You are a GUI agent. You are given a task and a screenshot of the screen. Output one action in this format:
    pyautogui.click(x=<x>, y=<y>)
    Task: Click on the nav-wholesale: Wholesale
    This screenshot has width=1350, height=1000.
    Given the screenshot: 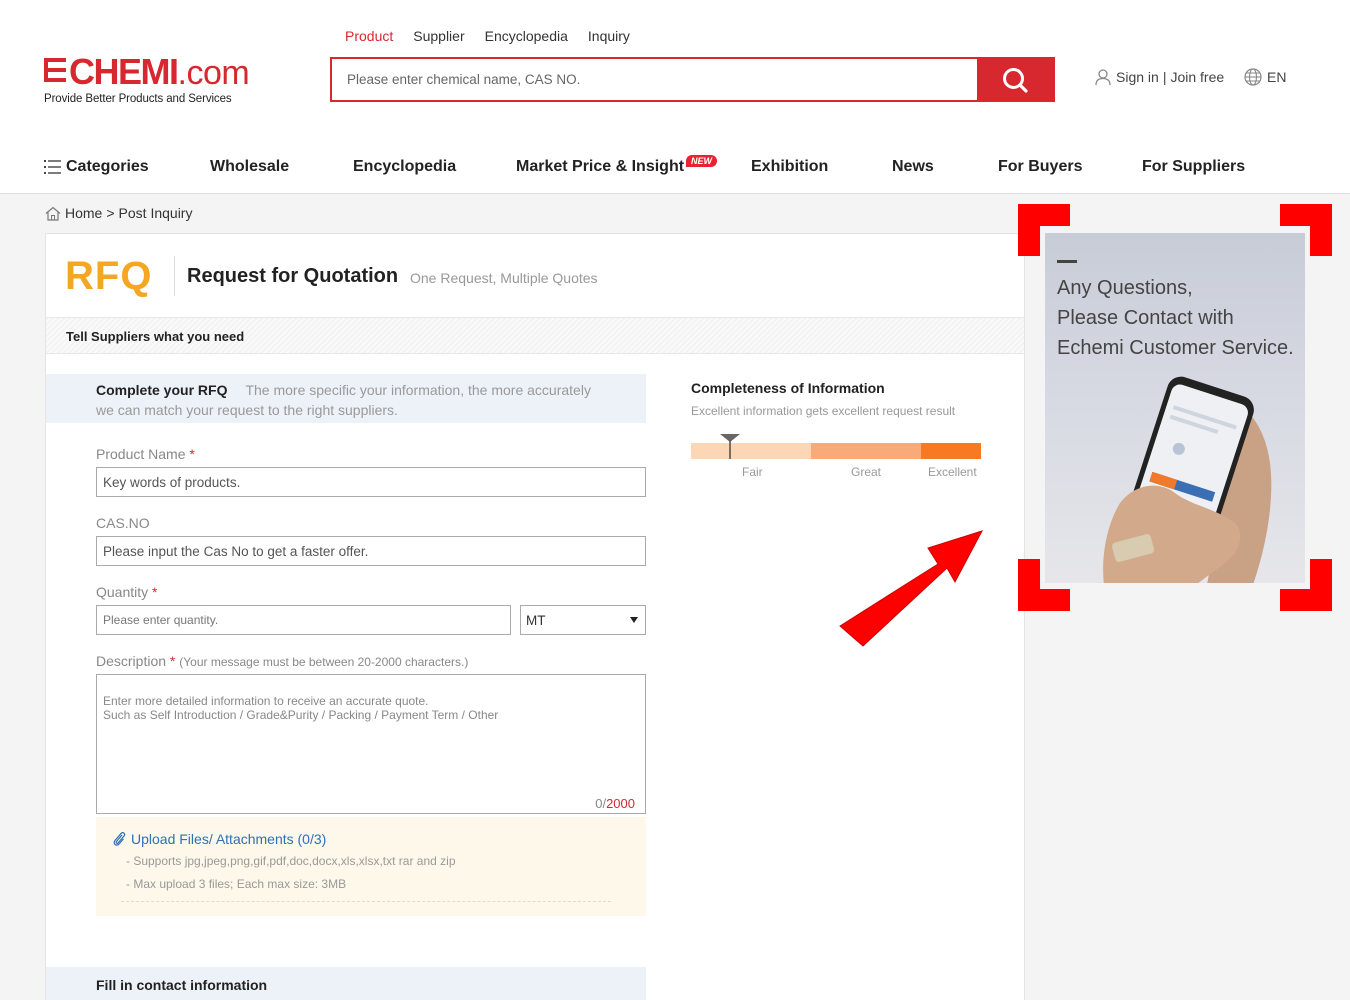 What is the action you would take?
    pyautogui.click(x=249, y=167)
    